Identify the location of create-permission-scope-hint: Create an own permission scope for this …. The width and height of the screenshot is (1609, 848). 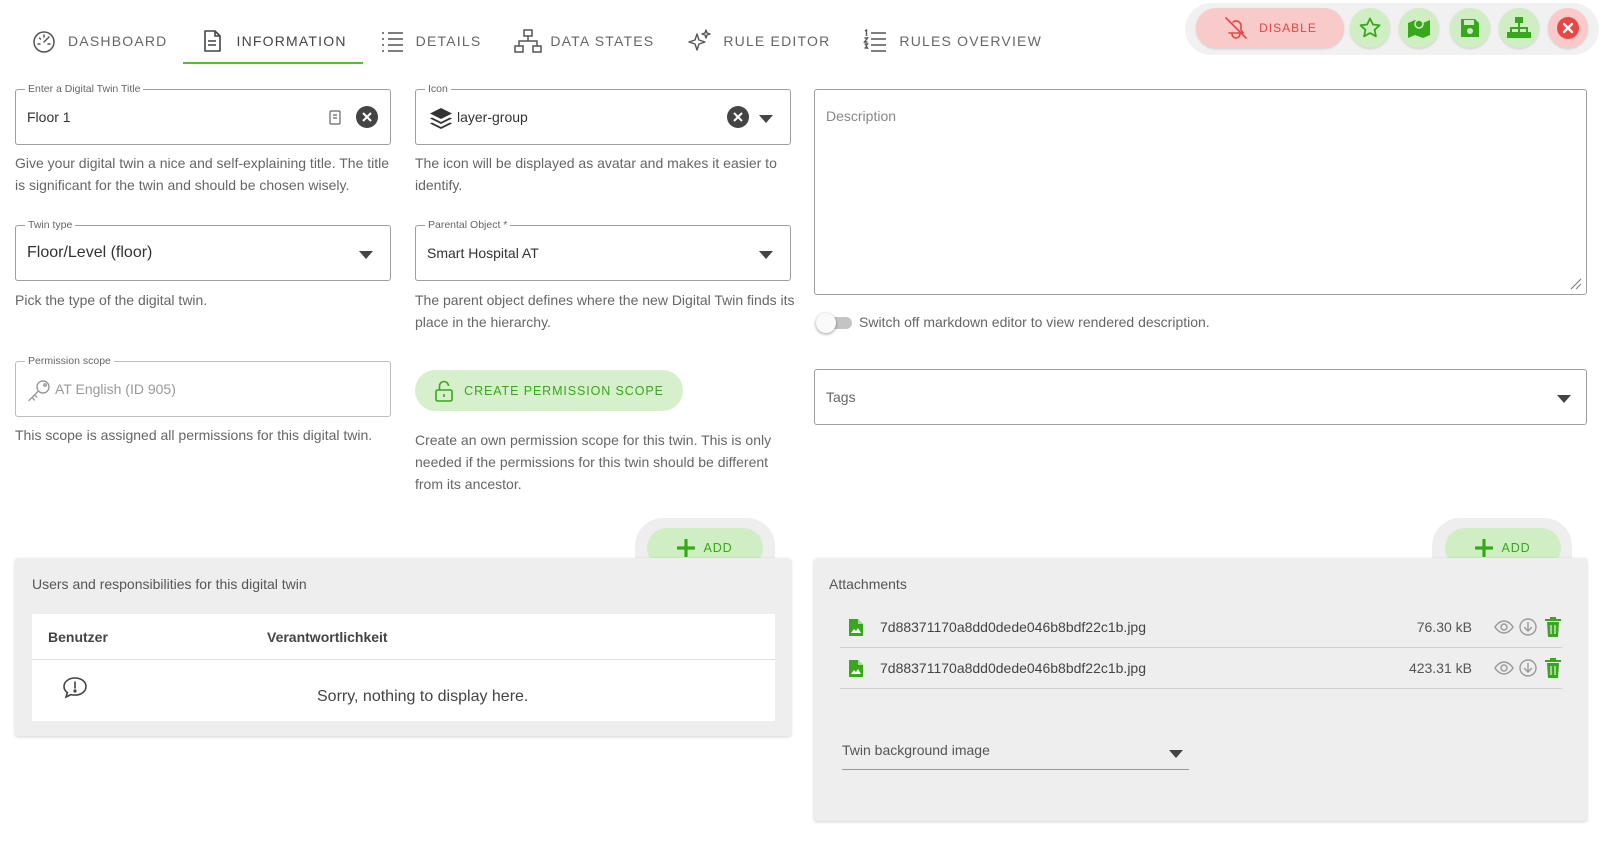
(593, 462).